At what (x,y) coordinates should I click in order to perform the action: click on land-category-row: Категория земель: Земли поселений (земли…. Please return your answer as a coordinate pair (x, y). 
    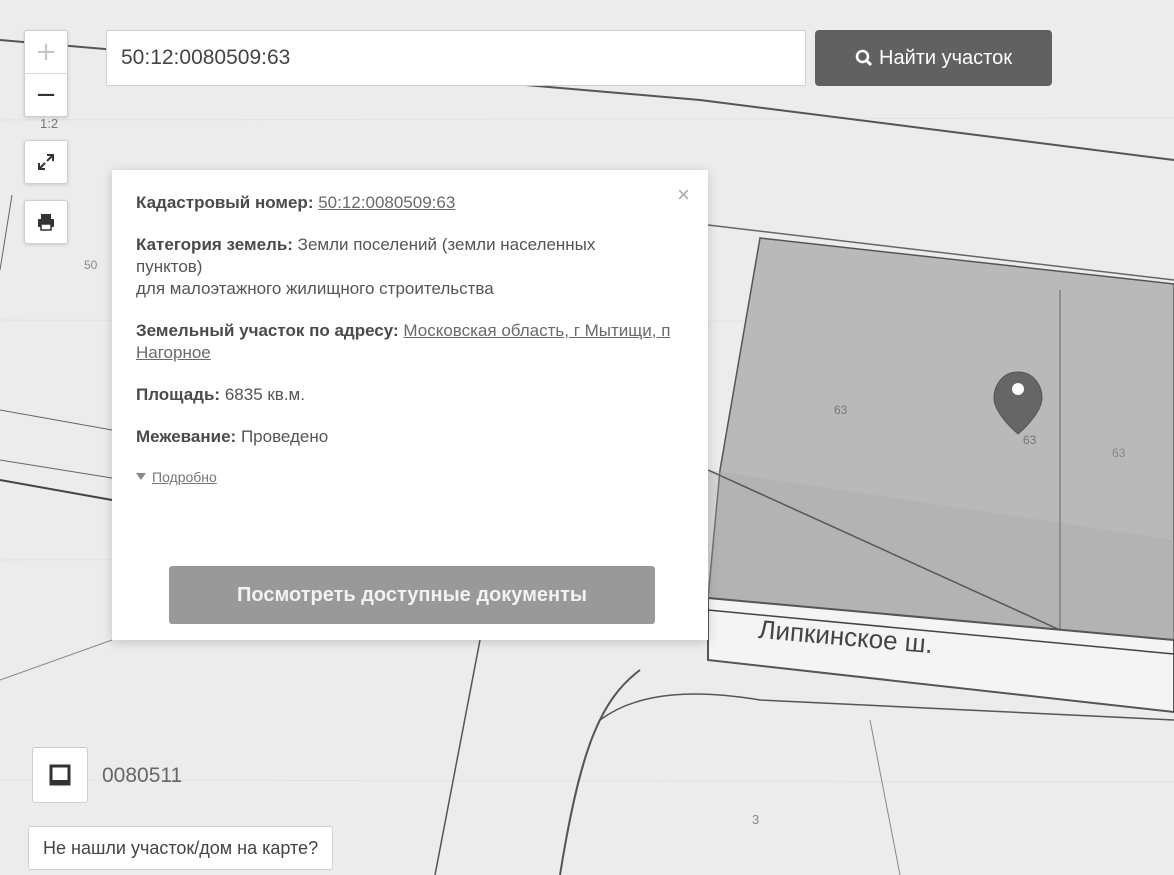
    Looking at the image, I should click on (371, 267).